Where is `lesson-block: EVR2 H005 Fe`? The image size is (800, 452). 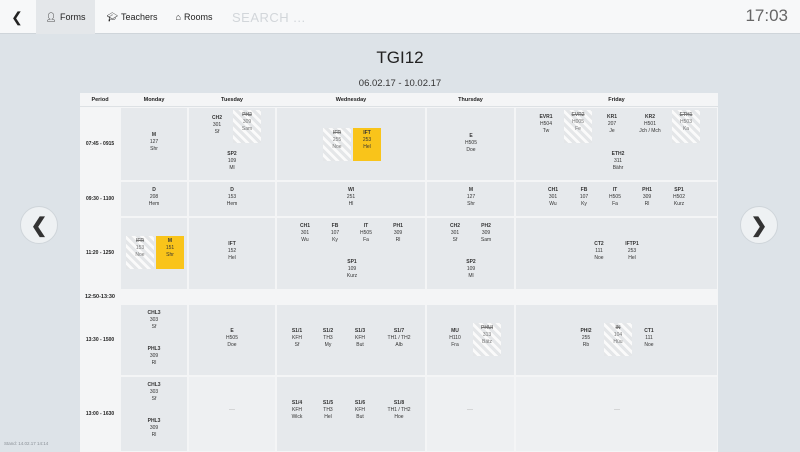 lesson-block: EVR2 H005 Fe is located at coordinates (578, 126).